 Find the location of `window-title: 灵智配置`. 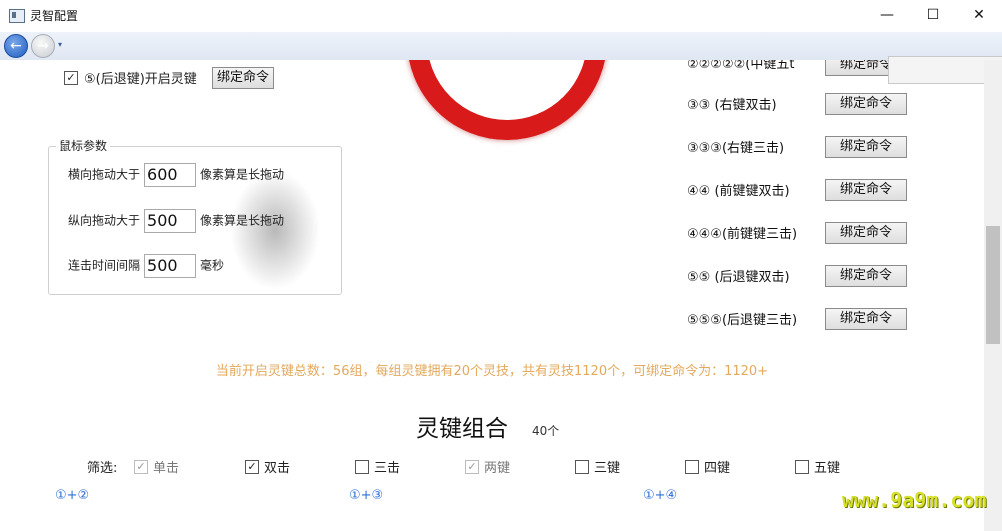

window-title: 灵智配置 is located at coordinates (54, 16).